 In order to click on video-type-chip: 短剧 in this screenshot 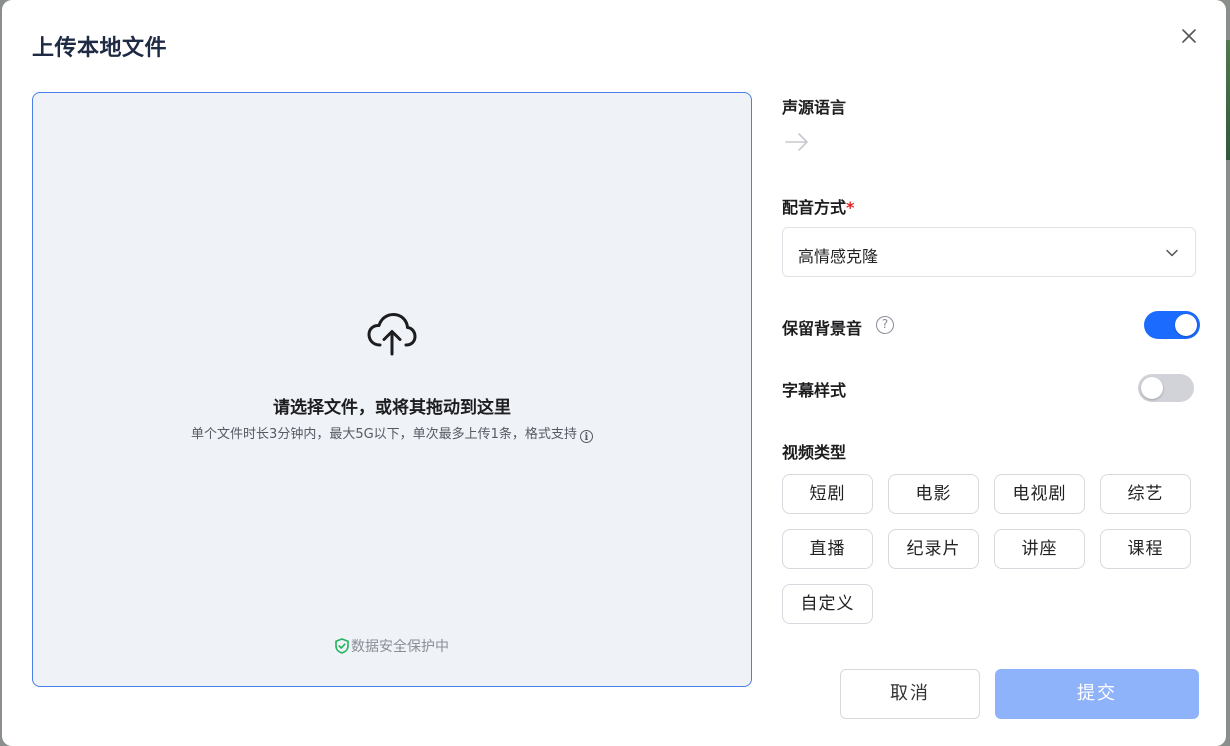, I will do `click(827, 494)`.